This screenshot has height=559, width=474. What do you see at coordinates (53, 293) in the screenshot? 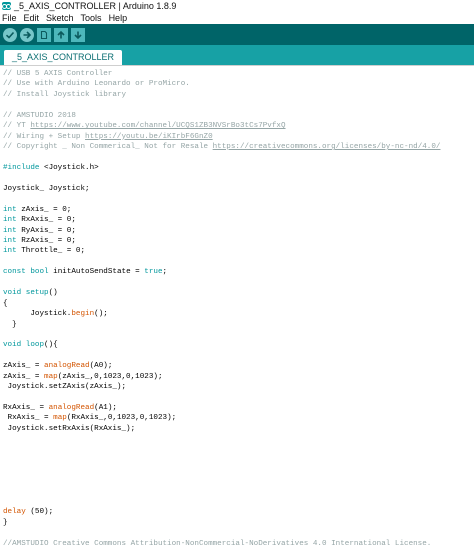
I see `code-token: ()` at bounding box center [53, 293].